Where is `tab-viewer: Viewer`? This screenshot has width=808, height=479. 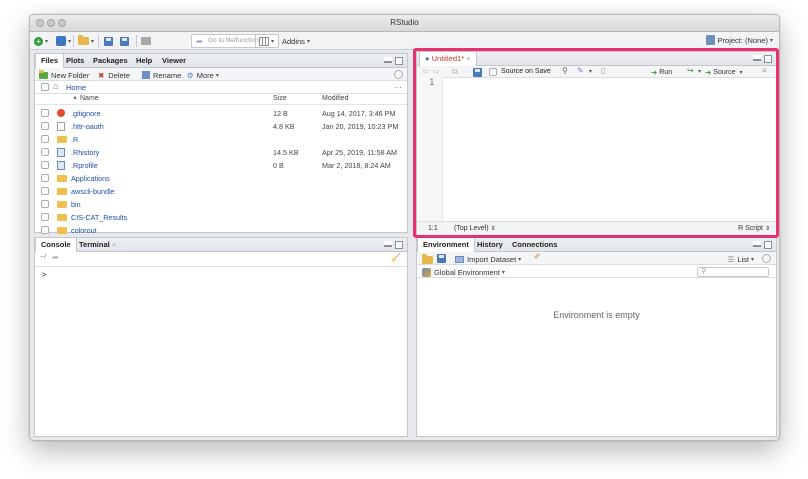 tab-viewer: Viewer is located at coordinates (174, 61).